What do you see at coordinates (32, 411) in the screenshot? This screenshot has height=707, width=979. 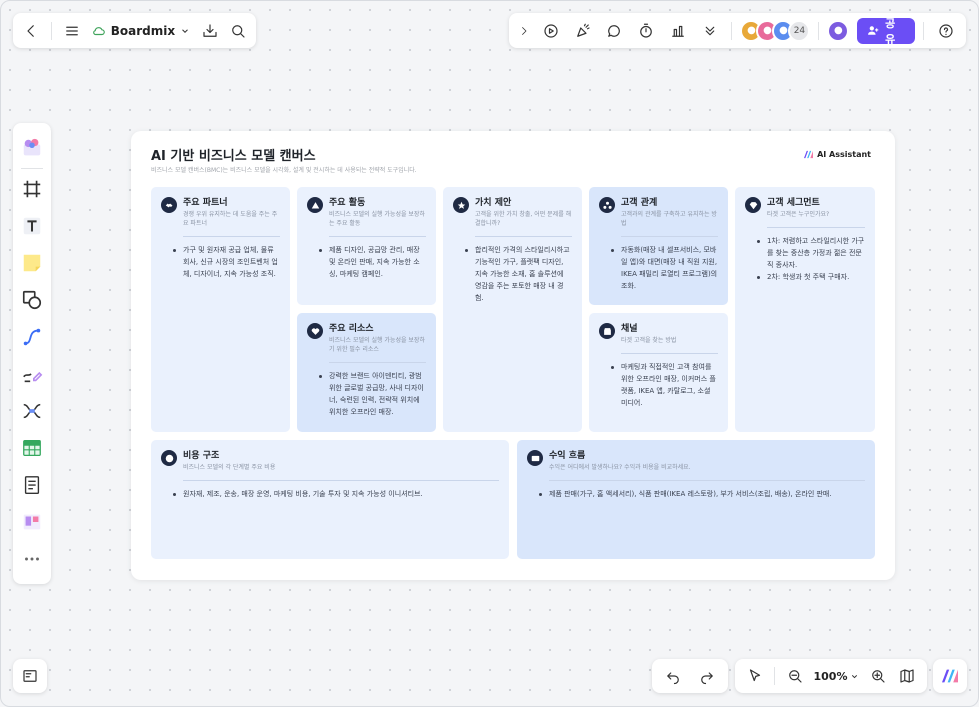 I see `mindmap-icon` at bounding box center [32, 411].